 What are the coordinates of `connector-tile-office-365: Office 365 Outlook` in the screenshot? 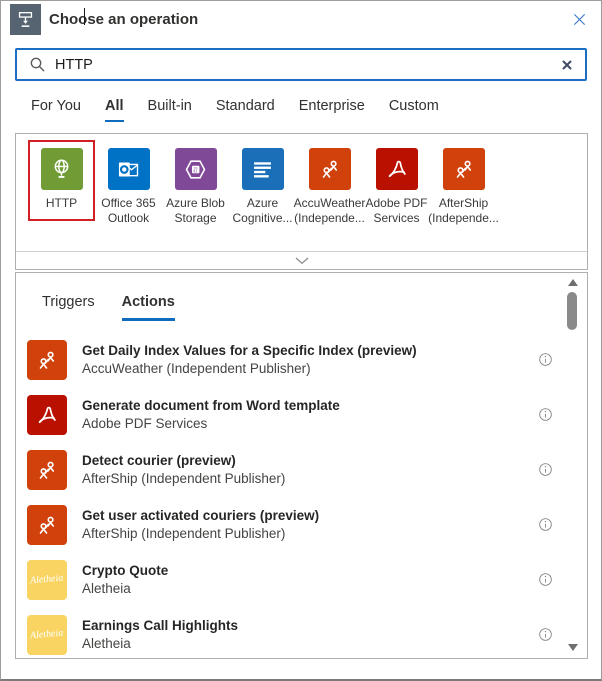 It's located at (128, 188).